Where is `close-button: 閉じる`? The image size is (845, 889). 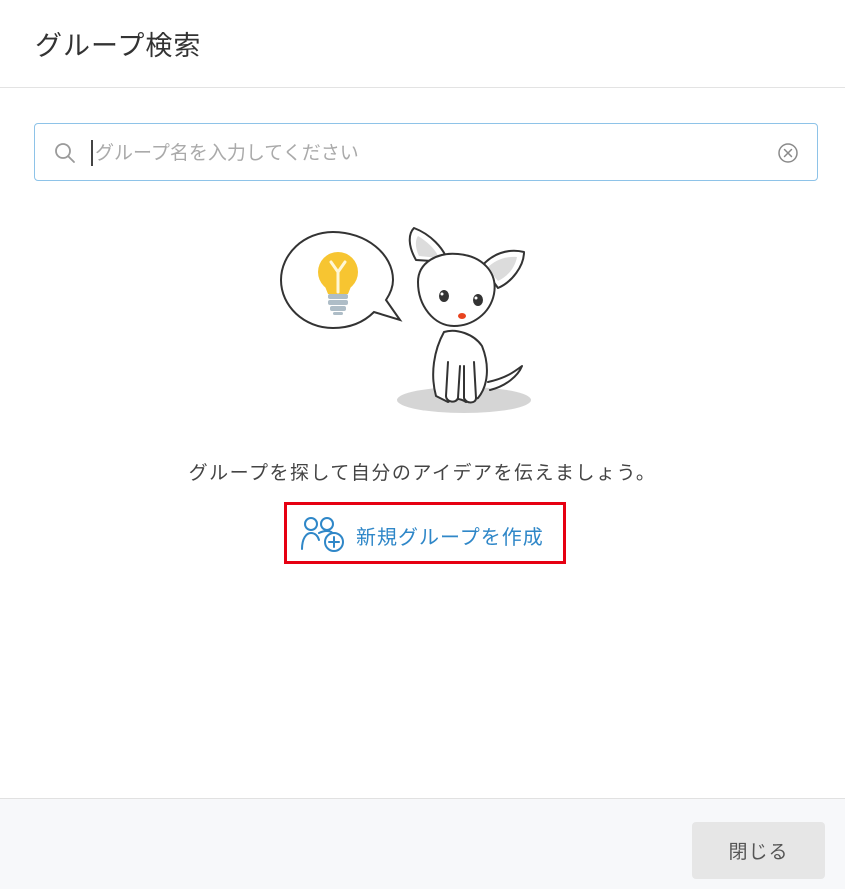 close-button: 閉じる is located at coordinates (758, 850).